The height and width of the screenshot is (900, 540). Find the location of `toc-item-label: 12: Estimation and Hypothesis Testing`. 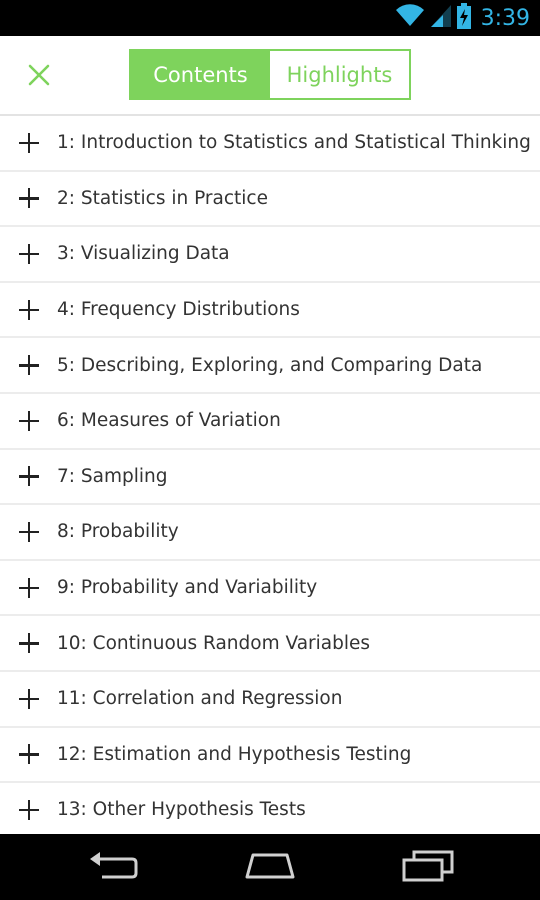

toc-item-label: 12: Estimation and Hypothesis Testing is located at coordinates (234, 754).